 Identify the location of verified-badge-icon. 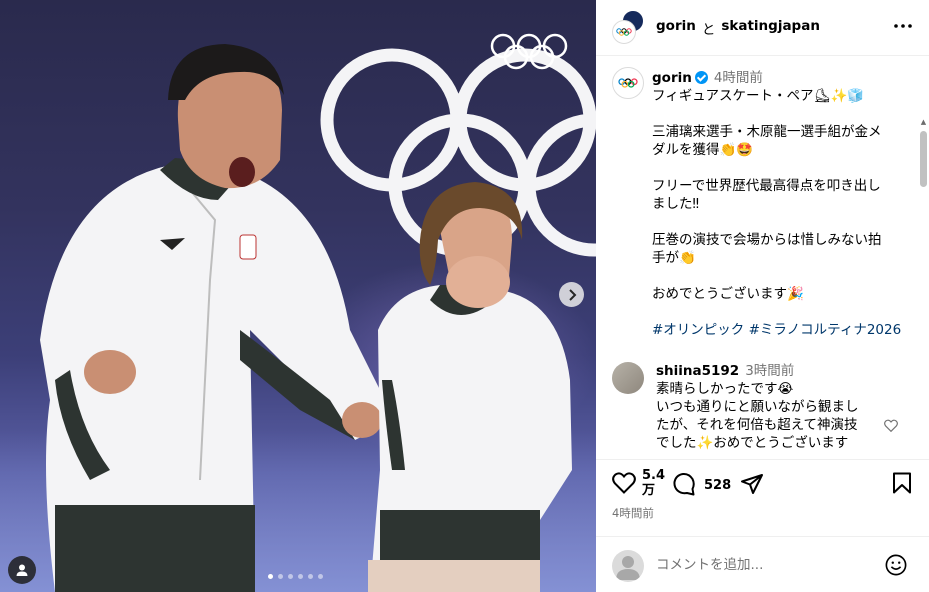
(701, 77).